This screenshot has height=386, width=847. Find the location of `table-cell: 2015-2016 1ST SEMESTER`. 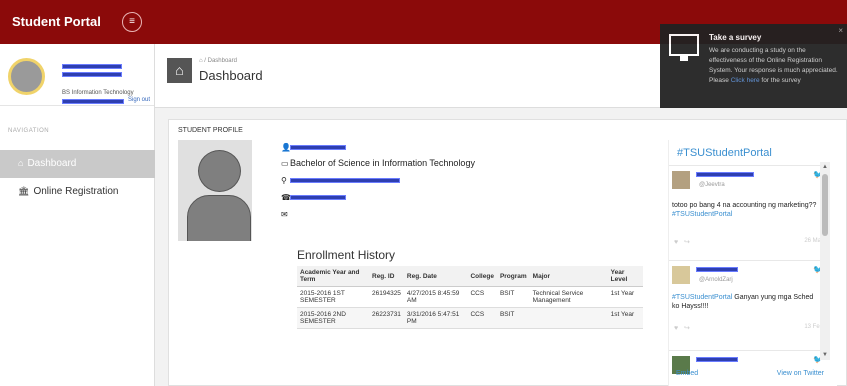

table-cell: 2015-2016 1ST SEMESTER is located at coordinates (333, 297).